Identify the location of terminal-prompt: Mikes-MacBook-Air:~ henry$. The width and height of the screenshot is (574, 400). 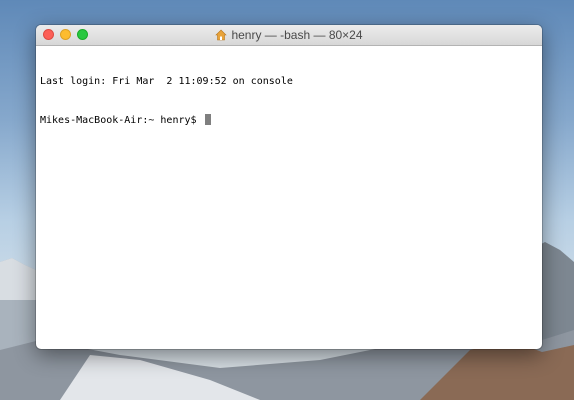
(121, 120).